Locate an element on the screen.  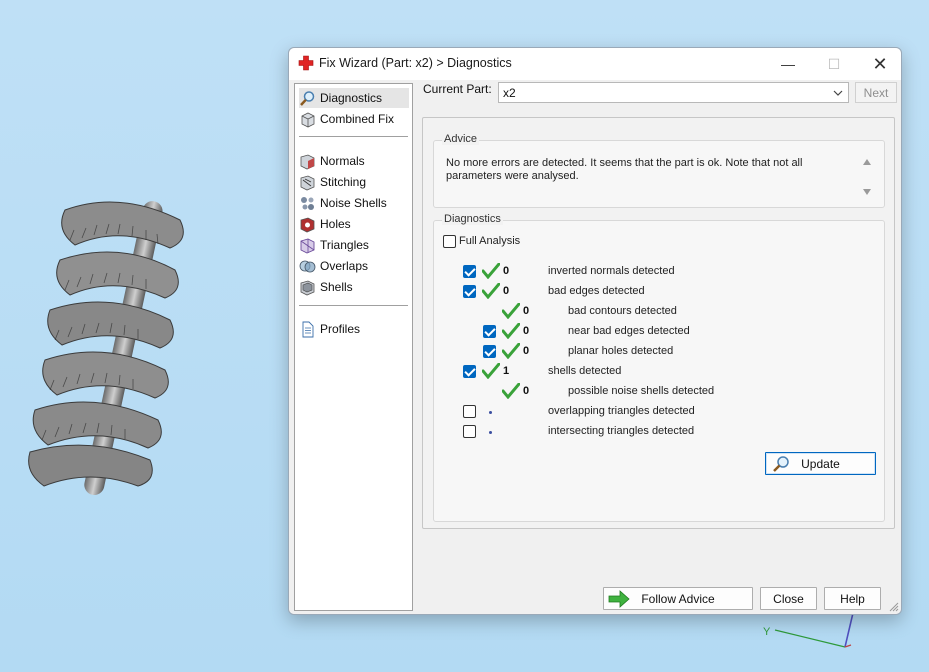
green-arrow-right-icon is located at coordinates (619, 599).